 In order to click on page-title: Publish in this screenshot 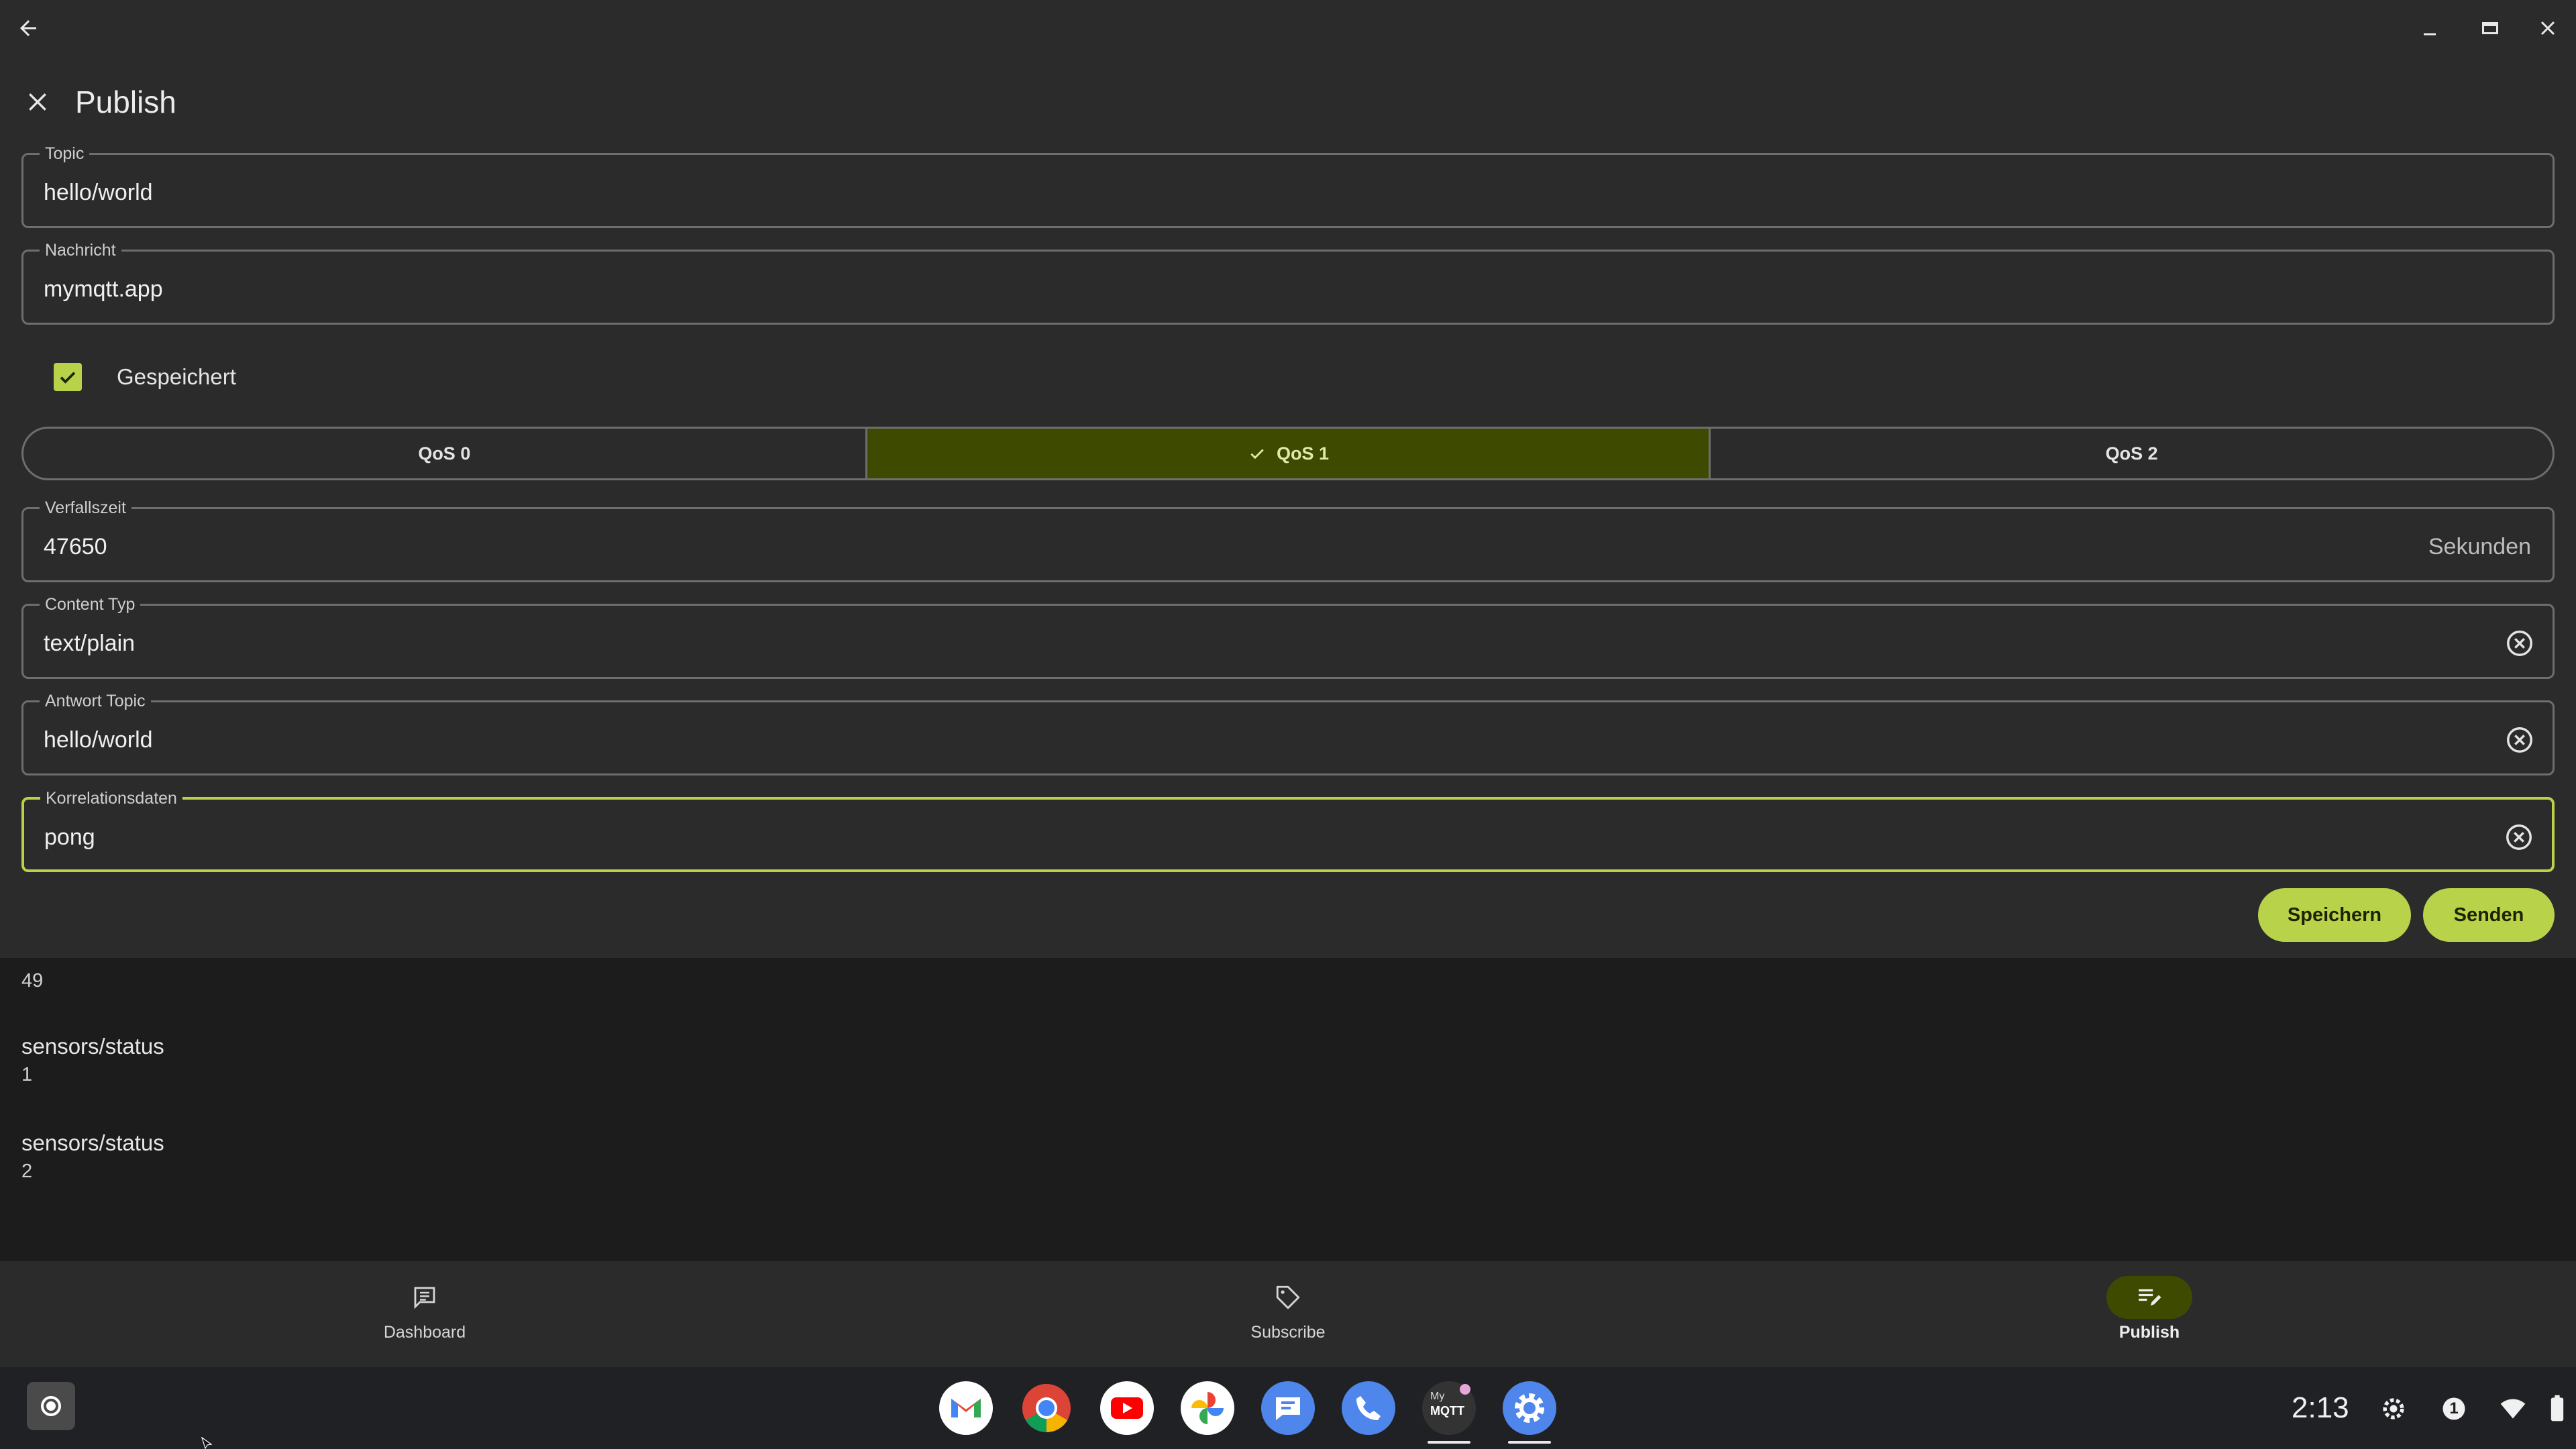, I will do `click(125, 102)`.